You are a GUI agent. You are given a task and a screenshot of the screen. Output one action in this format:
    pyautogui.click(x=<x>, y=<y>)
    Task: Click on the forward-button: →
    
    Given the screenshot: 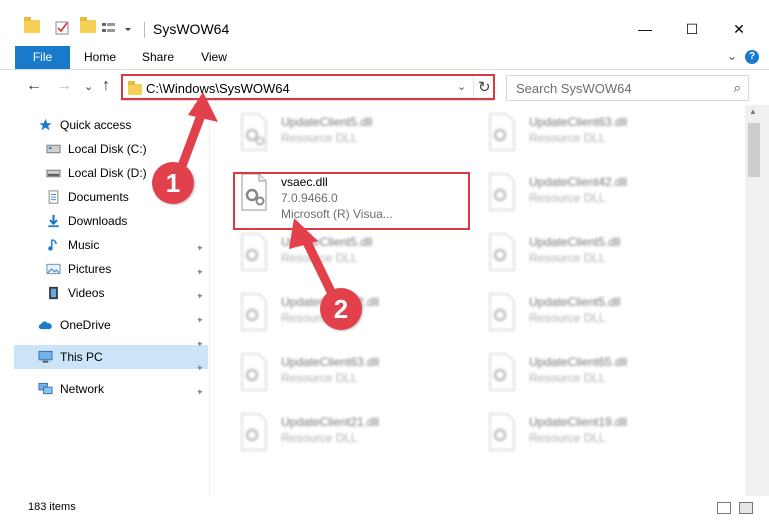 What is the action you would take?
    pyautogui.click(x=64, y=86)
    